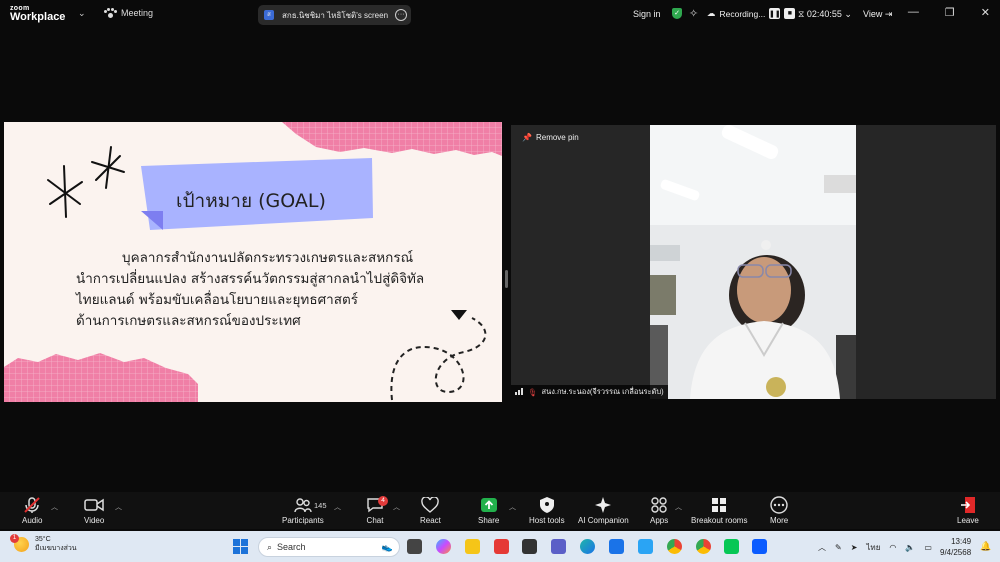 This screenshot has height=562, width=1000. Describe the element at coordinates (547, 520) in the screenshot. I see `host-tools-label: Host tools` at that location.